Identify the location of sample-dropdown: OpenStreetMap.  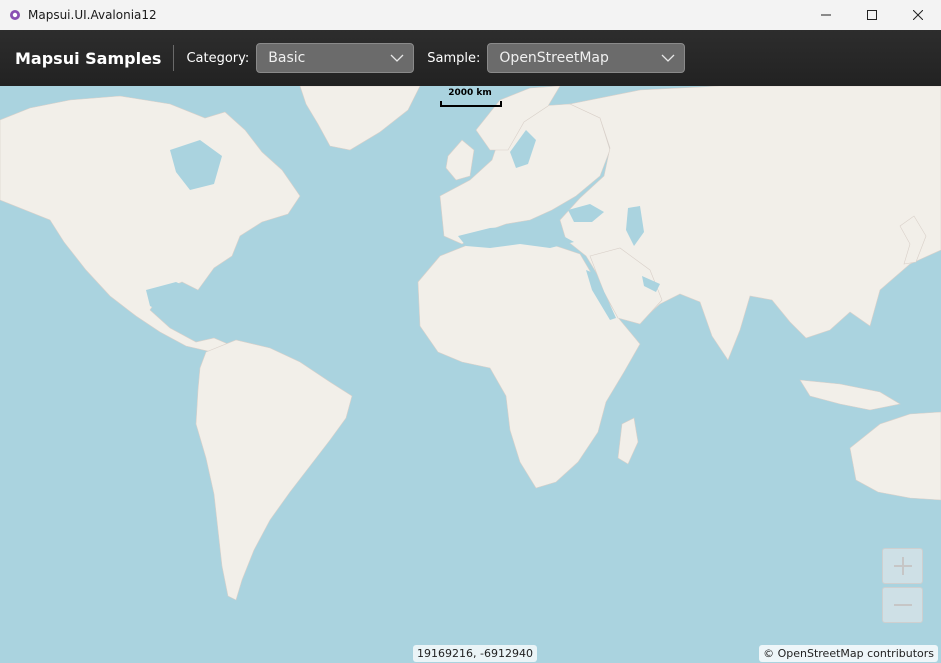
(586, 58).